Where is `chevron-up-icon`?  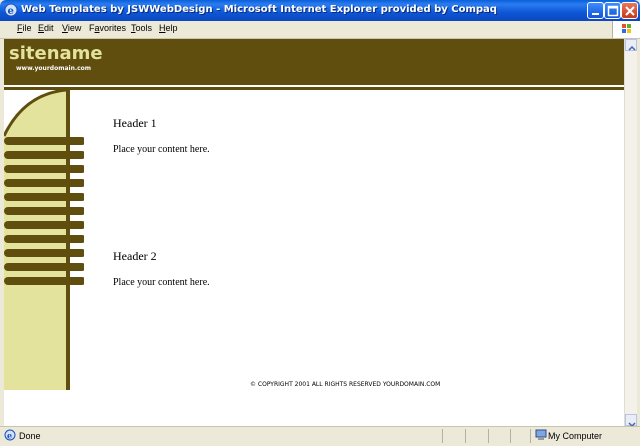 chevron-up-icon is located at coordinates (632, 48).